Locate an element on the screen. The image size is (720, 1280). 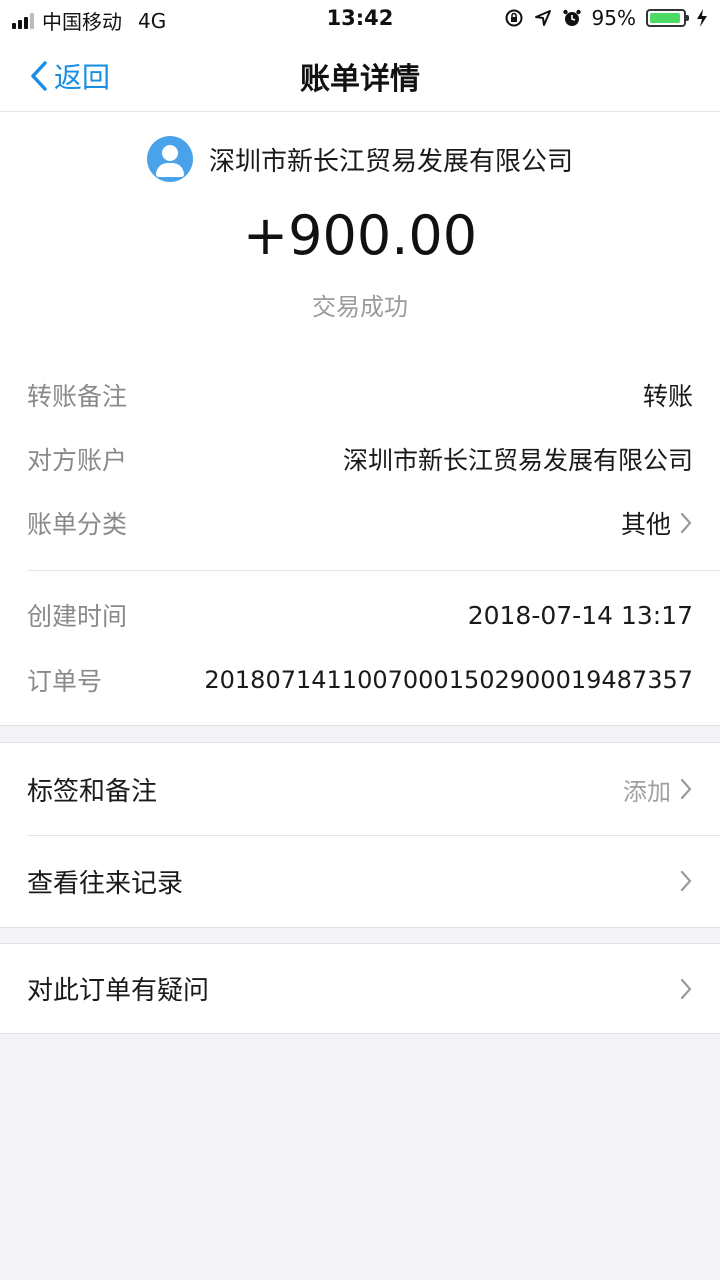
order-question-right is located at coordinates (682, 989).